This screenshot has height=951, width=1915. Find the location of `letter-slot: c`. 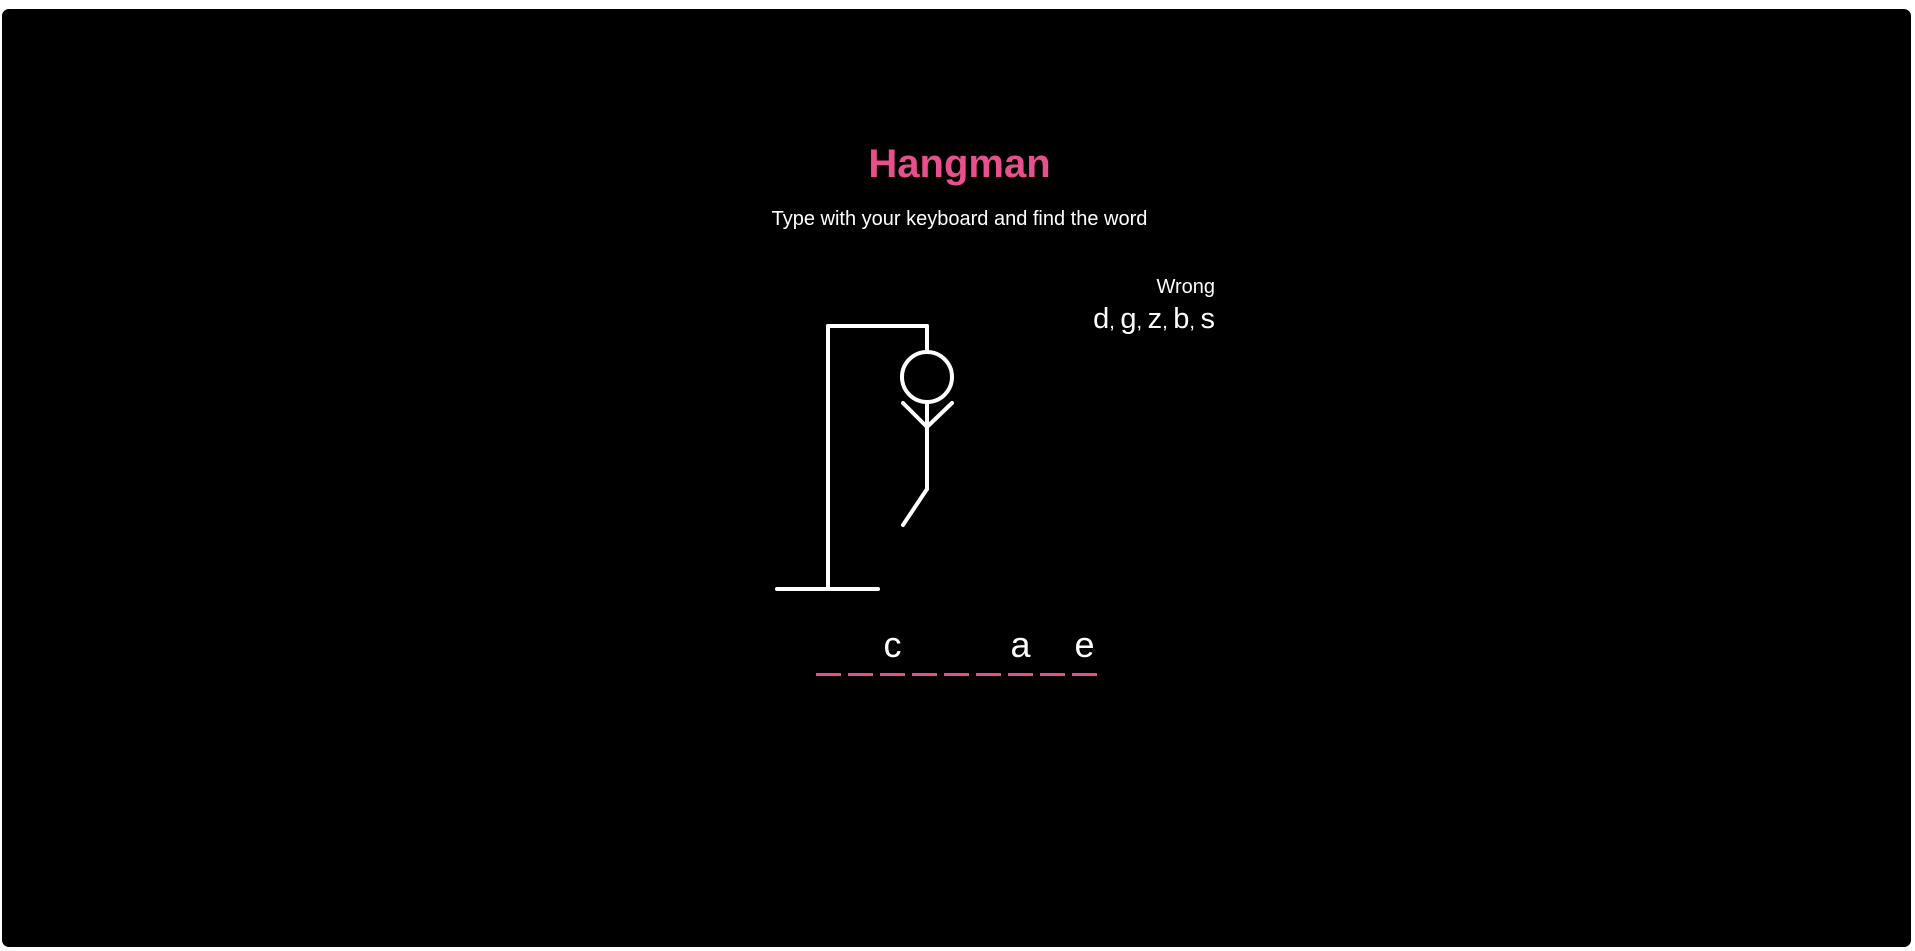

letter-slot: c is located at coordinates (892, 648).